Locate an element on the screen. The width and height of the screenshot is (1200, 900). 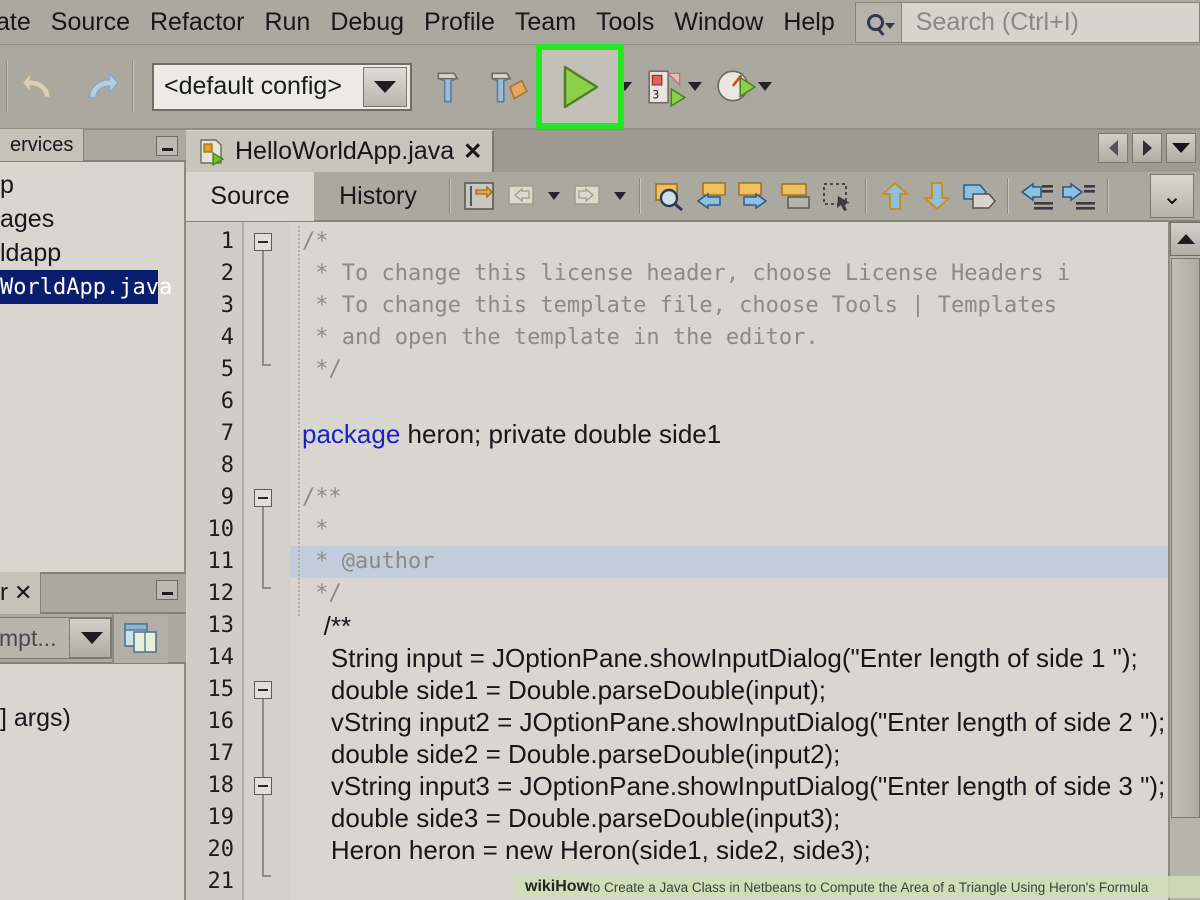
menu-item-help: Help is located at coordinates (808, 22).